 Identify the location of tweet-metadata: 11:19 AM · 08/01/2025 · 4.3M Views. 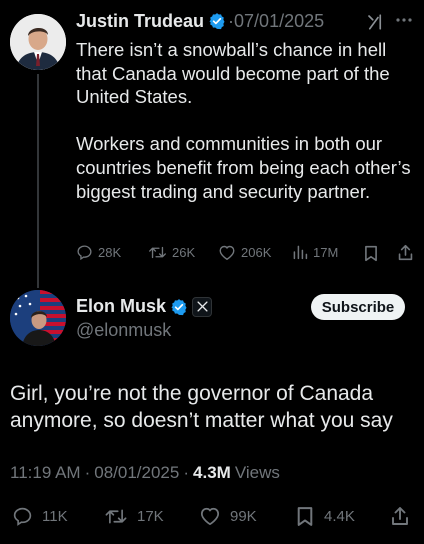
(145, 473).